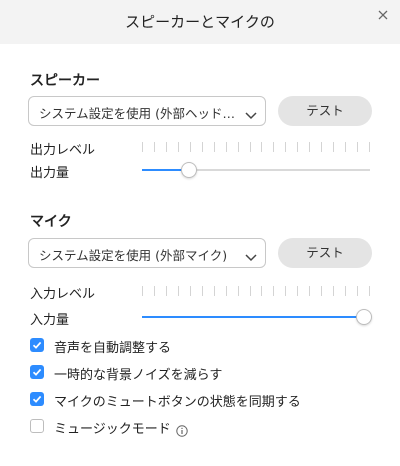 This screenshot has height=466, width=400. I want to click on window-title: スピーカーとマイクの, so click(200, 22).